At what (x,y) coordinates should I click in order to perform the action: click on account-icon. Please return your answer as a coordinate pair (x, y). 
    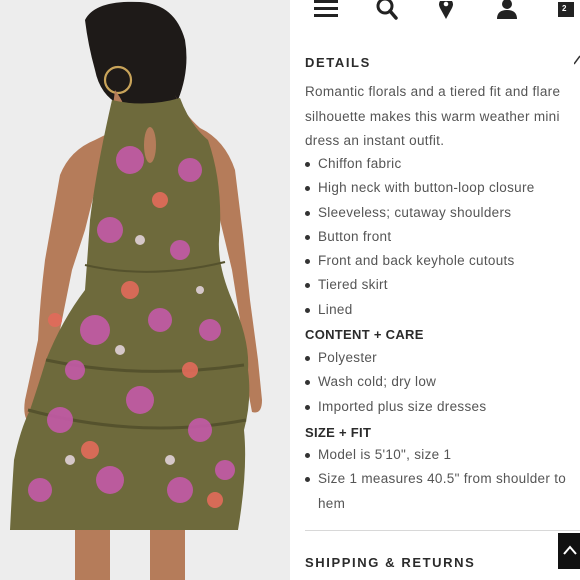
    Looking at the image, I should click on (507, 12).